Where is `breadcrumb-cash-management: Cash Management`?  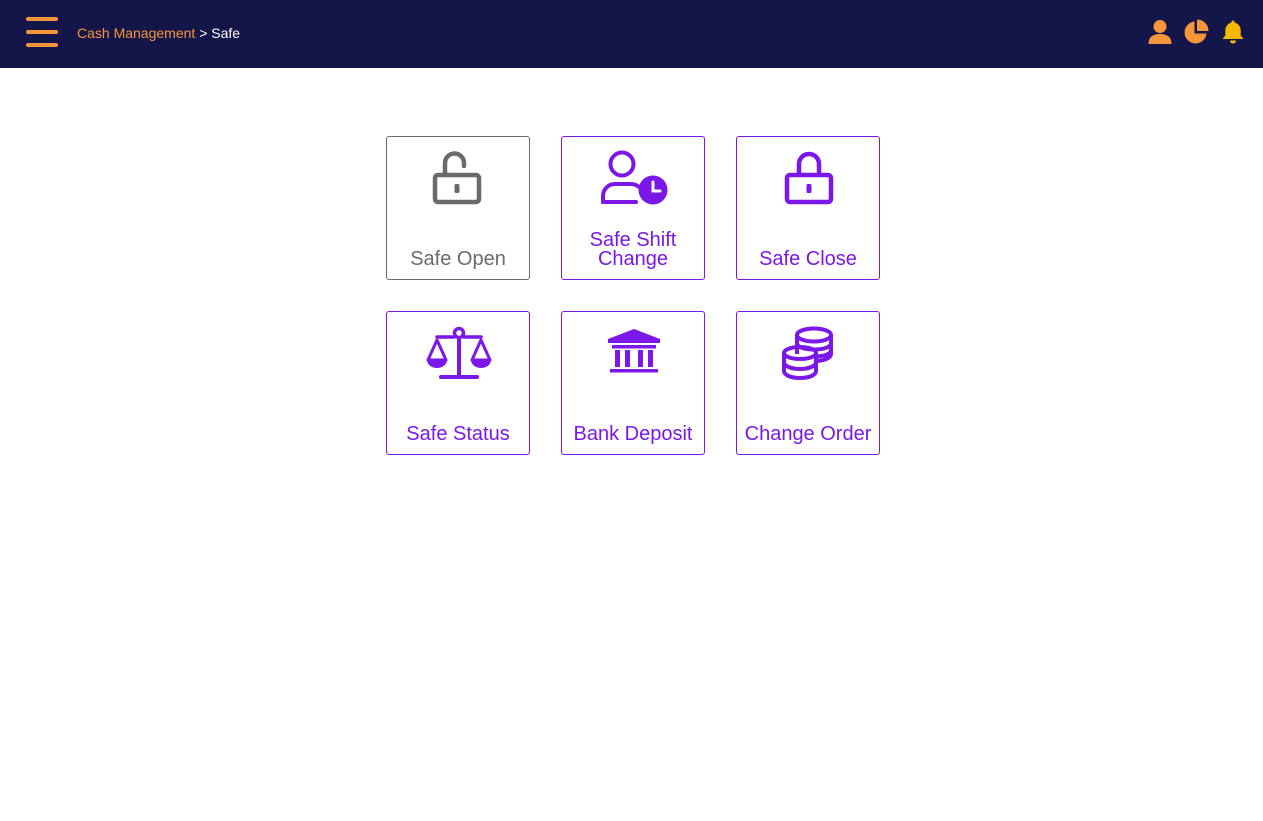 breadcrumb-cash-management: Cash Management is located at coordinates (136, 33).